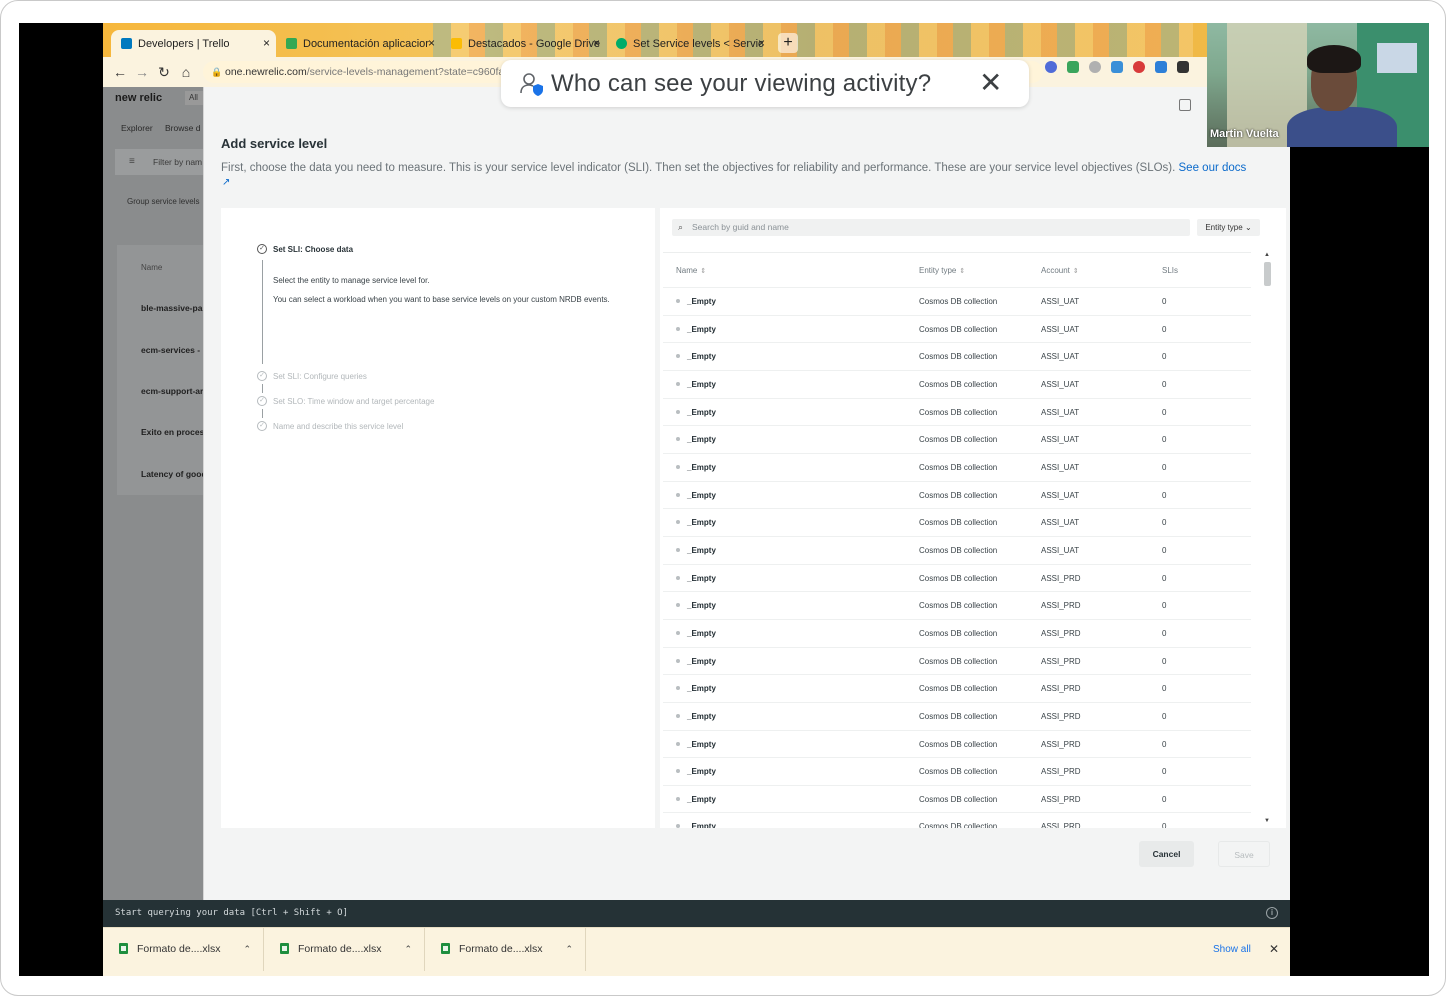 This screenshot has width=1446, height=996. What do you see at coordinates (330, 426) in the screenshot?
I see `step-name-describe: ✓ Name and describe this service level` at bounding box center [330, 426].